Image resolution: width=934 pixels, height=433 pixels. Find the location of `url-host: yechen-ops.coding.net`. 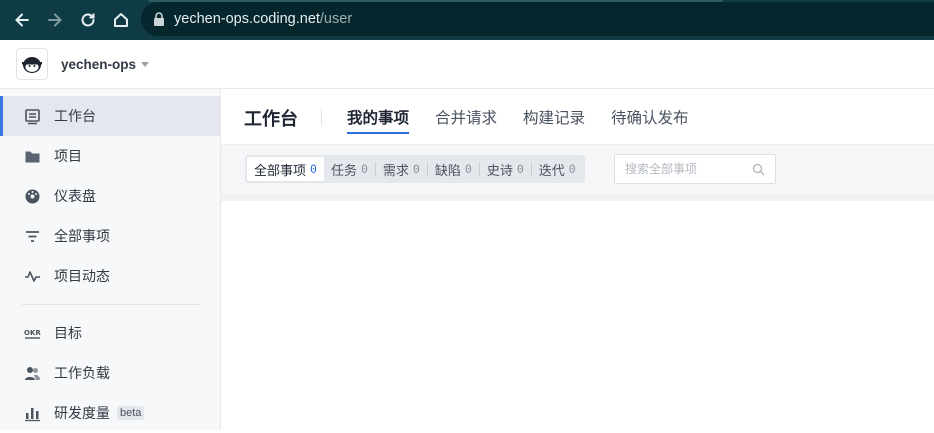

url-host: yechen-ops.coding.net is located at coordinates (247, 19).